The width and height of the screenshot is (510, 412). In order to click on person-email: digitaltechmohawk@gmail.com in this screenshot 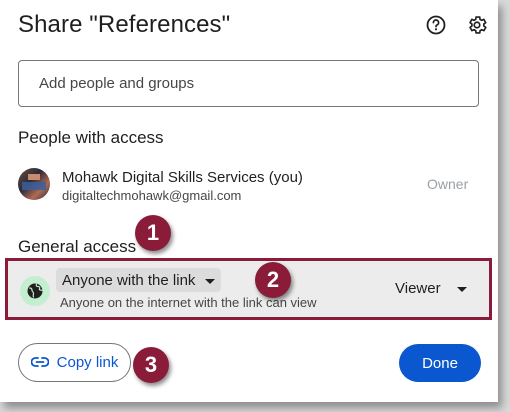, I will do `click(152, 195)`.